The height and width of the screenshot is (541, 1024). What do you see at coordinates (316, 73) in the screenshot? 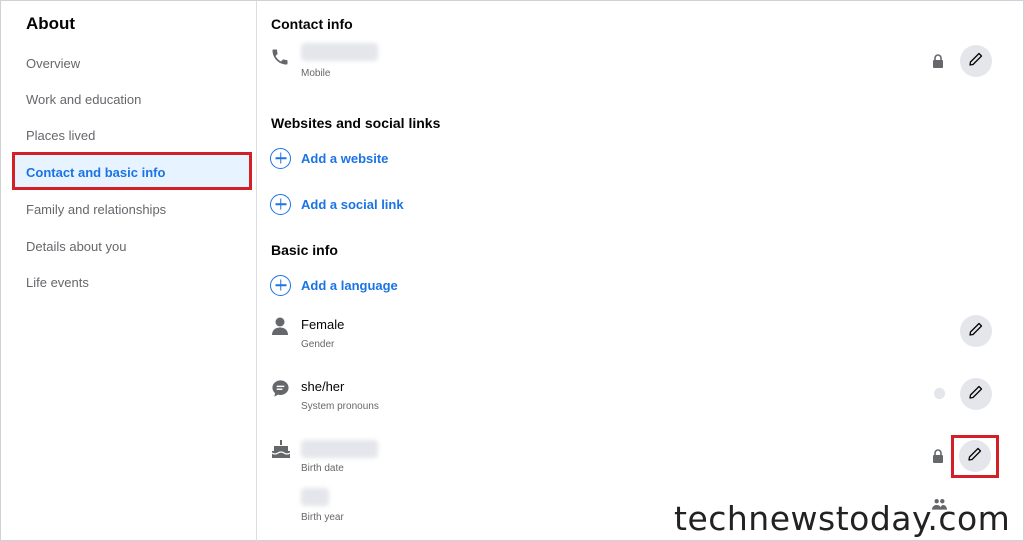
I see `phone-label: Mobile` at bounding box center [316, 73].